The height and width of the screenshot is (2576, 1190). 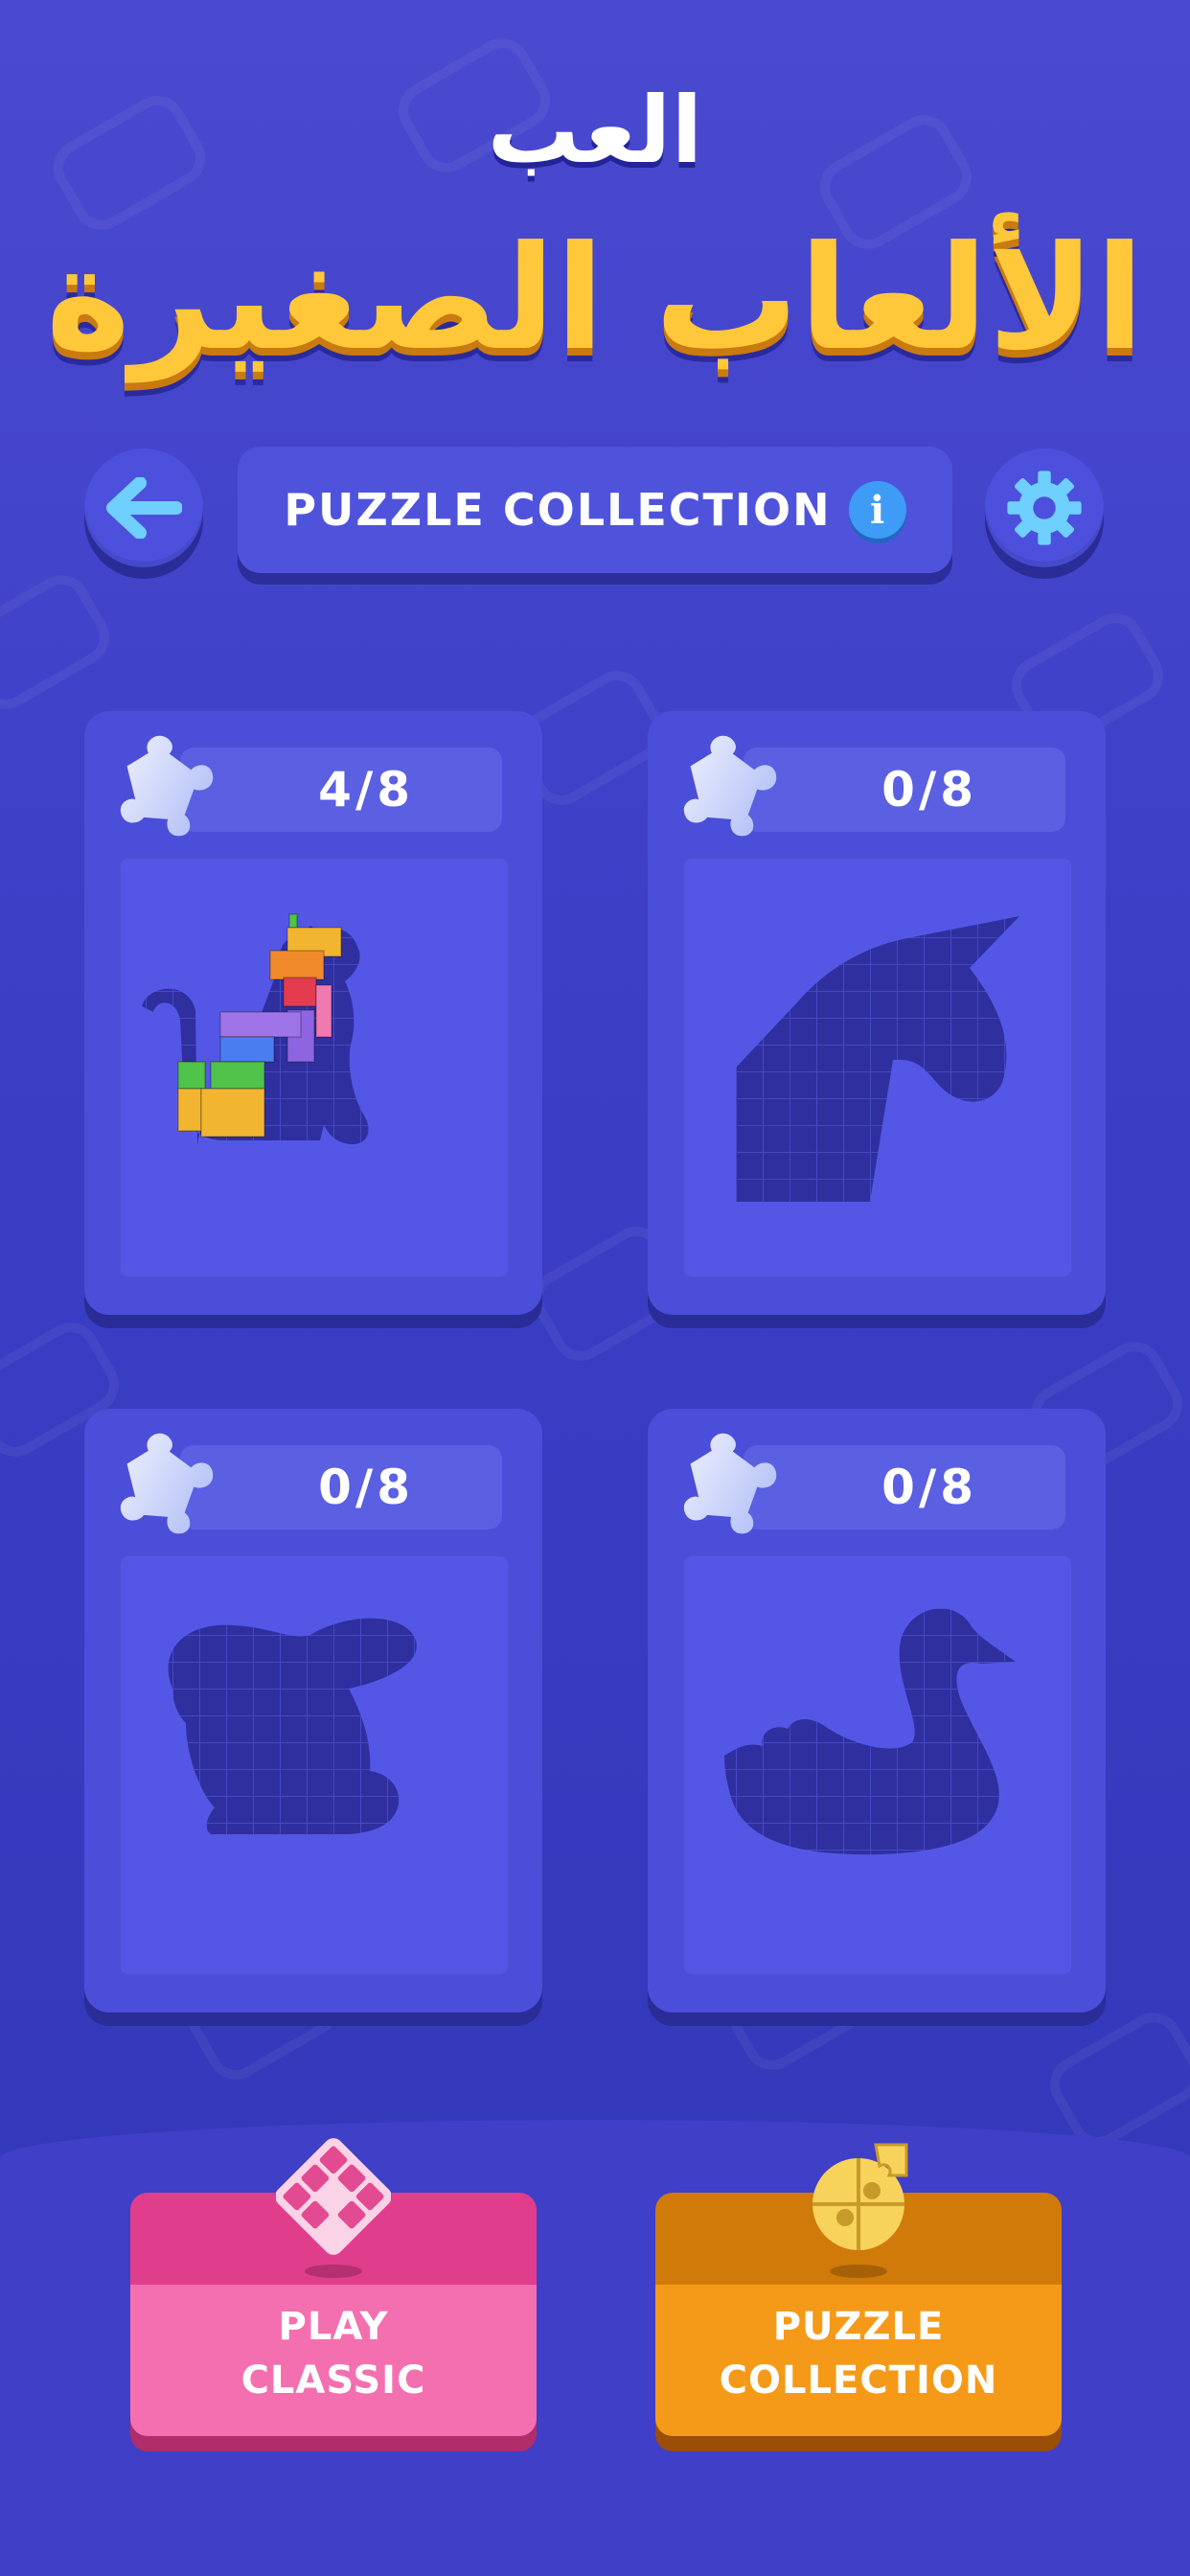 I want to click on title-small: العب, so click(x=595, y=130).